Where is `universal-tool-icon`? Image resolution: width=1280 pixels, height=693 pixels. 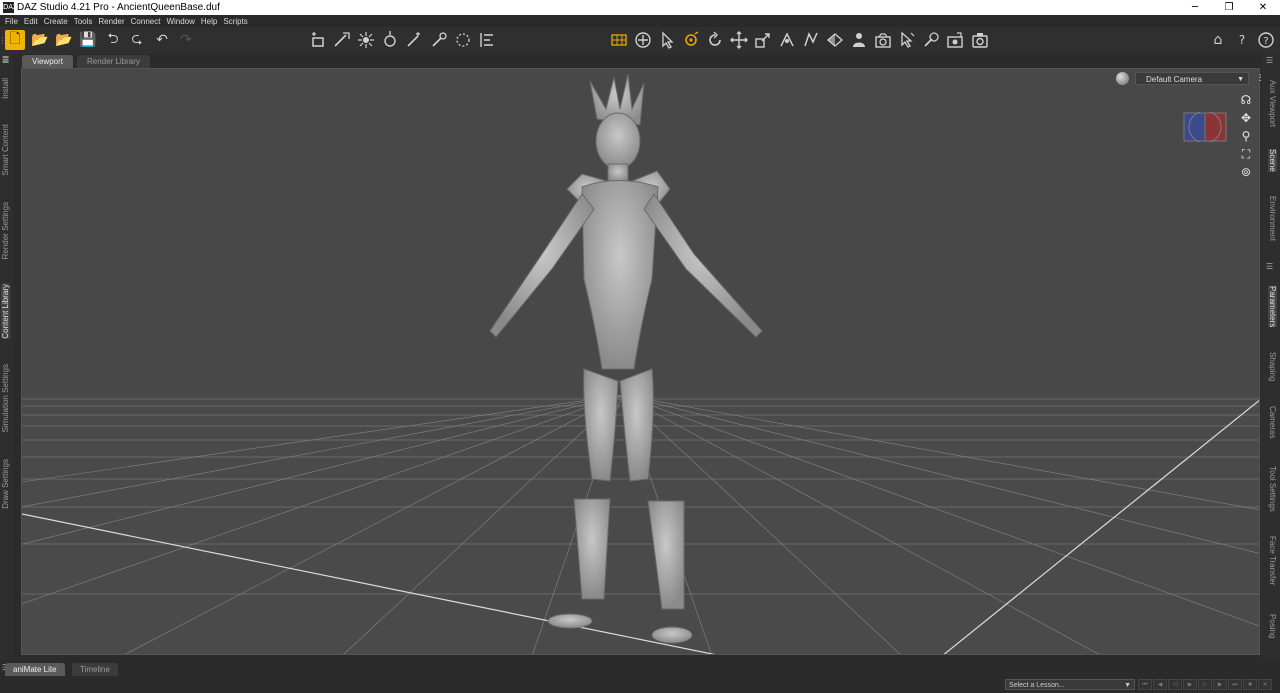 universal-tool-icon is located at coordinates (643, 40).